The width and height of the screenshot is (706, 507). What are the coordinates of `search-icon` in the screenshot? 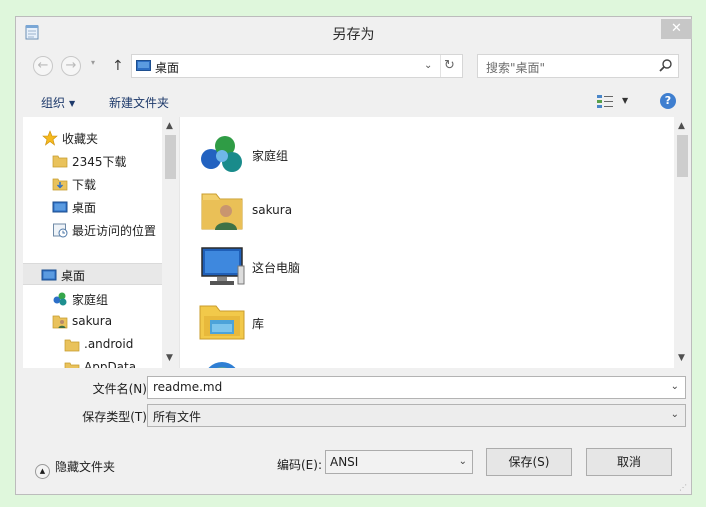 It's located at (666, 66).